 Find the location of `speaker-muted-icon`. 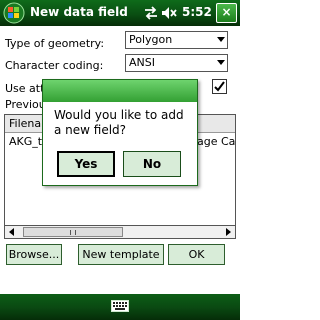

speaker-muted-icon is located at coordinates (169, 13).